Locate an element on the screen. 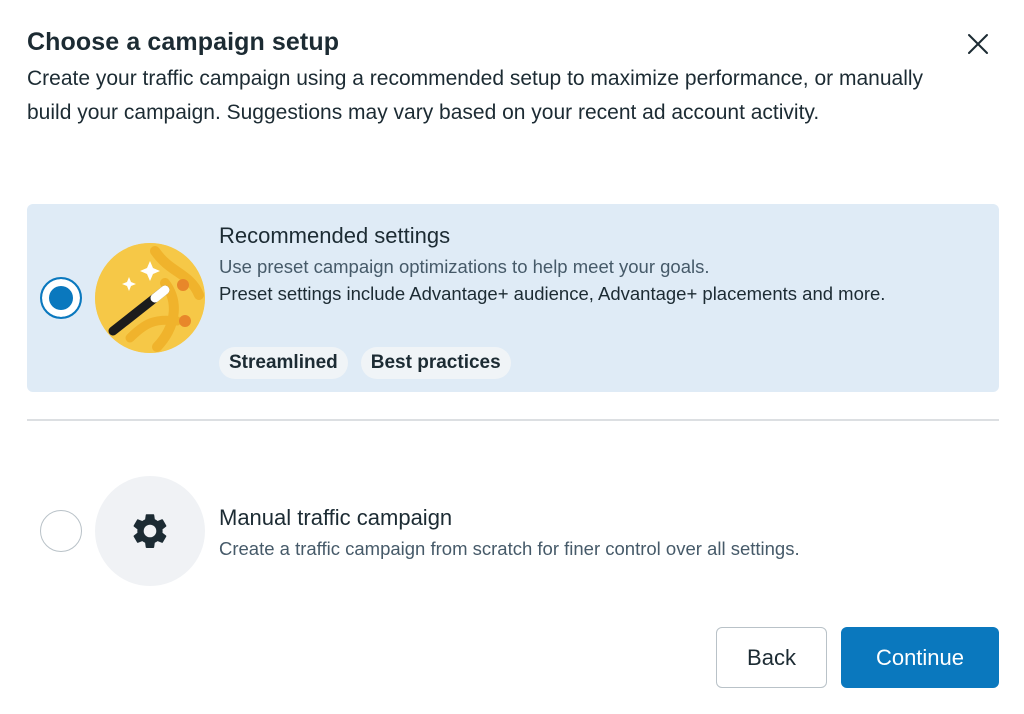 Image resolution: width=1024 pixels, height=714 pixels. tag-streamlined: Streamlined is located at coordinates (283, 363).